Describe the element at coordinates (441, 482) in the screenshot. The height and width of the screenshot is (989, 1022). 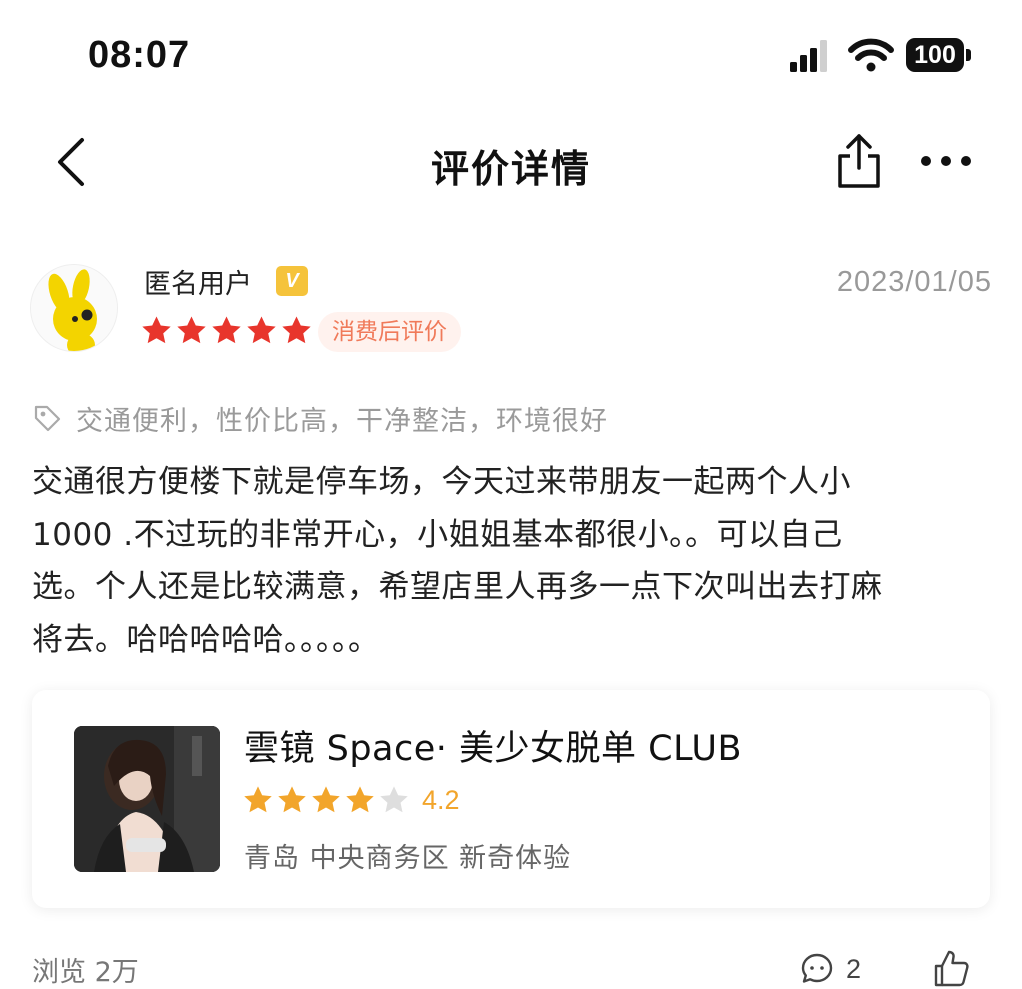
I see `review-line: 交通很方便楼下就是停车场，今天过来带朋友一起两个人小` at that location.